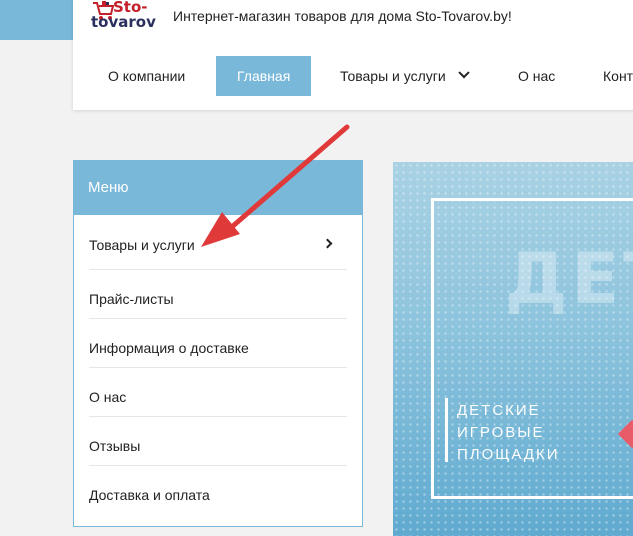 The image size is (633, 536). I want to click on menu-item-delivery-payment: Доставка и оплата, so click(218, 490).